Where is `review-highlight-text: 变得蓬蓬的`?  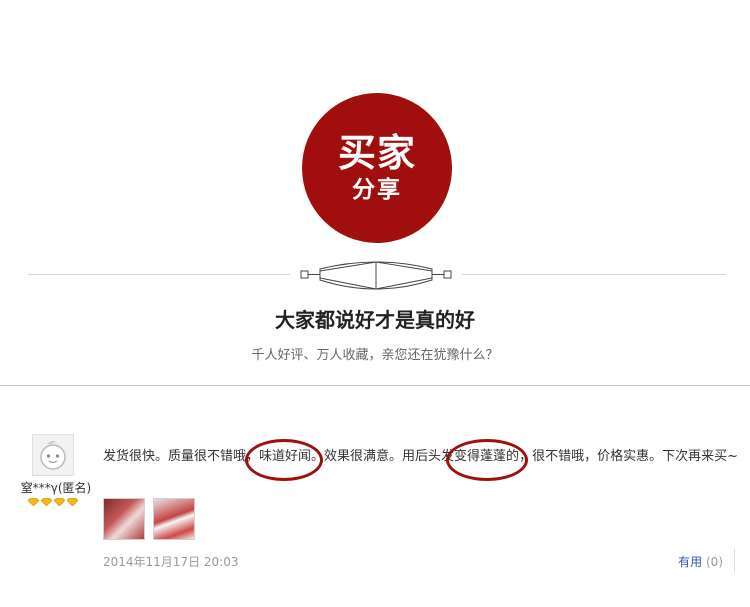
review-highlight-text: 变得蓬蓬的 is located at coordinates (487, 456).